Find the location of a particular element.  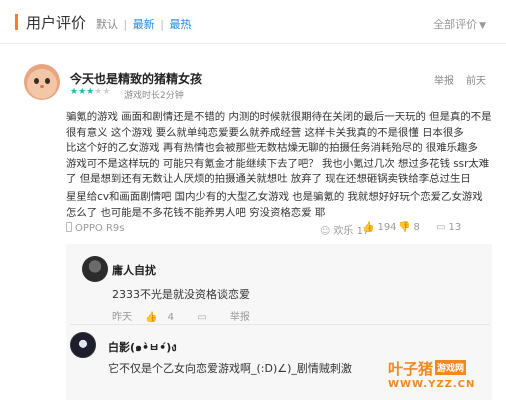

reviewer-name: 今天也是精致的猪精女孩 is located at coordinates (136, 78).